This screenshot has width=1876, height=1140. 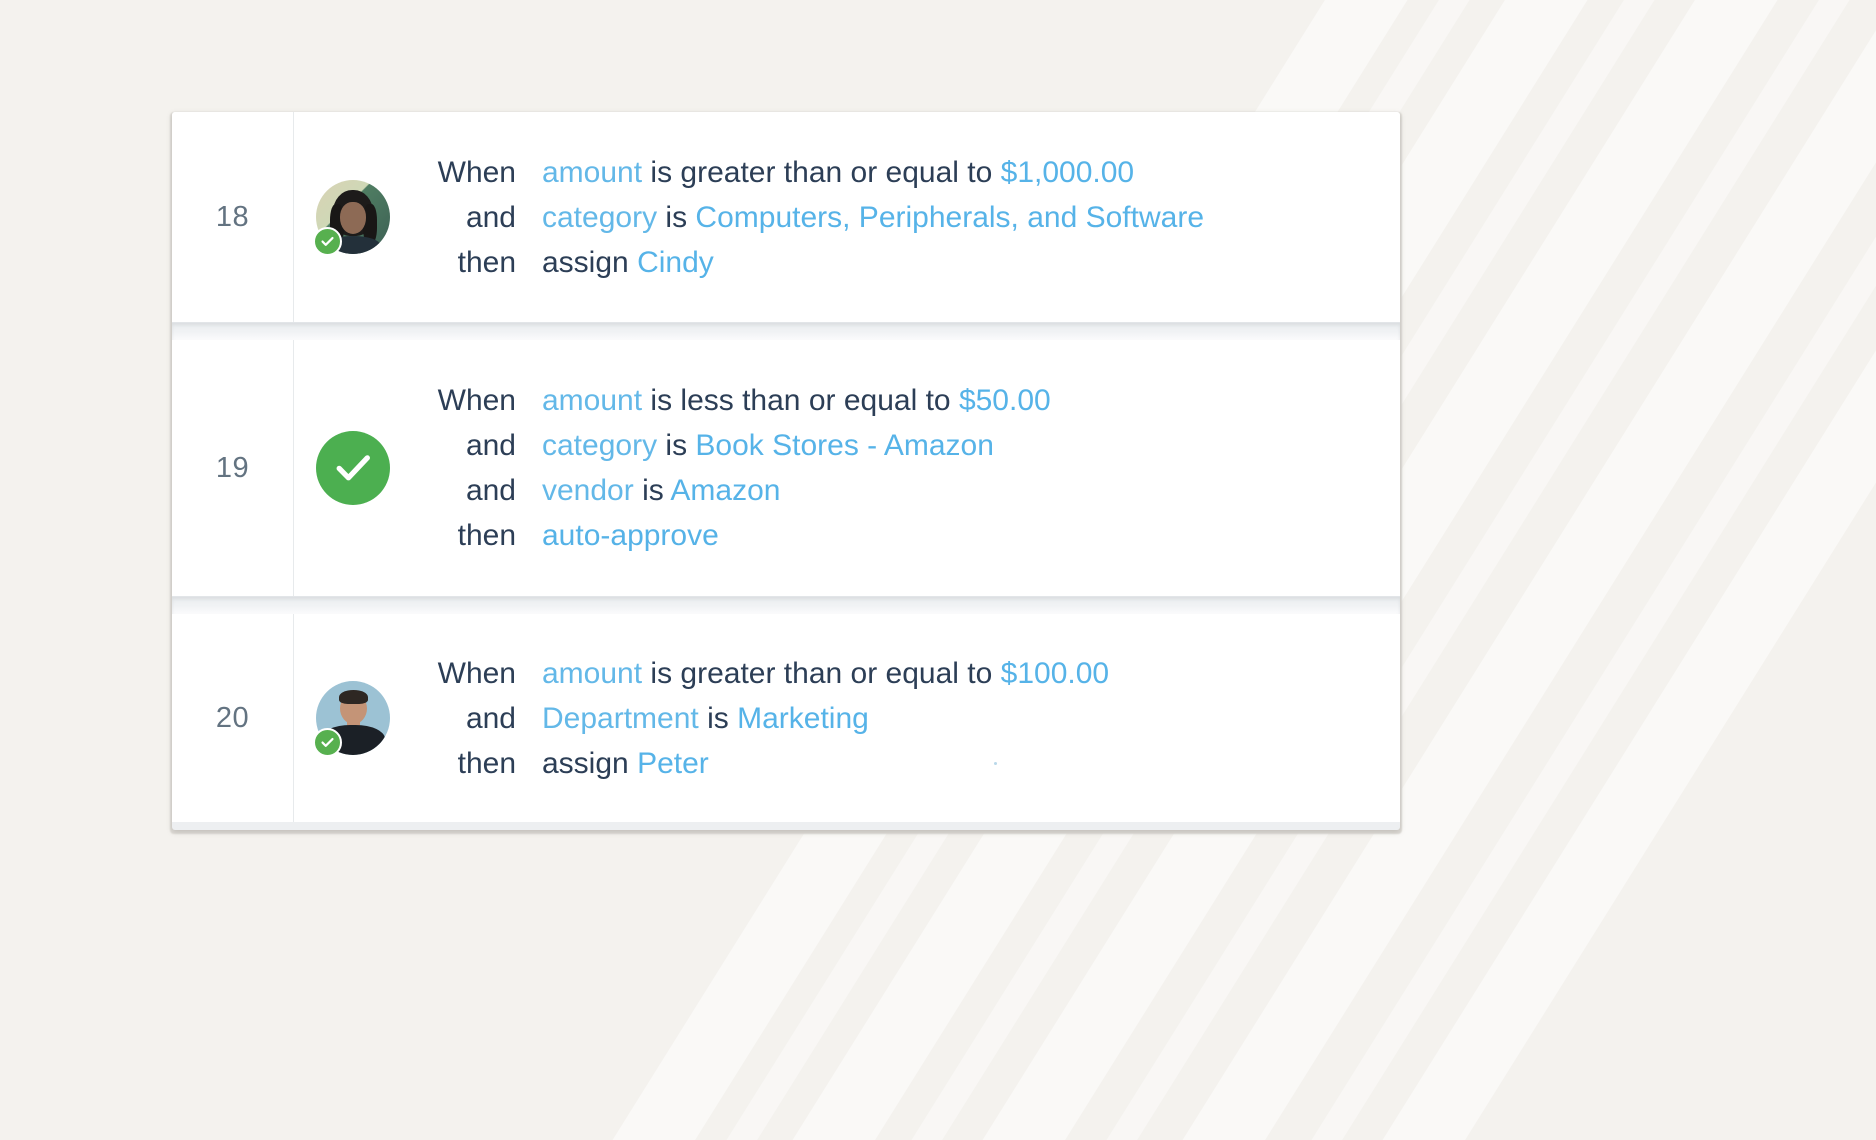 I want to click on cursor-artifact, so click(x=995, y=763).